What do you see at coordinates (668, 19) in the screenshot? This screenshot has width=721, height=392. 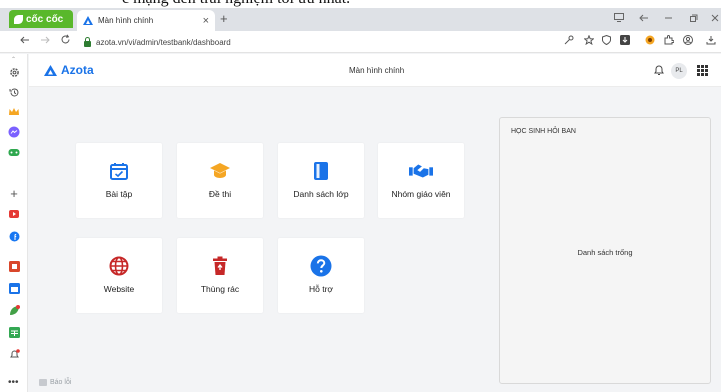 I see `minimize-icon` at bounding box center [668, 19].